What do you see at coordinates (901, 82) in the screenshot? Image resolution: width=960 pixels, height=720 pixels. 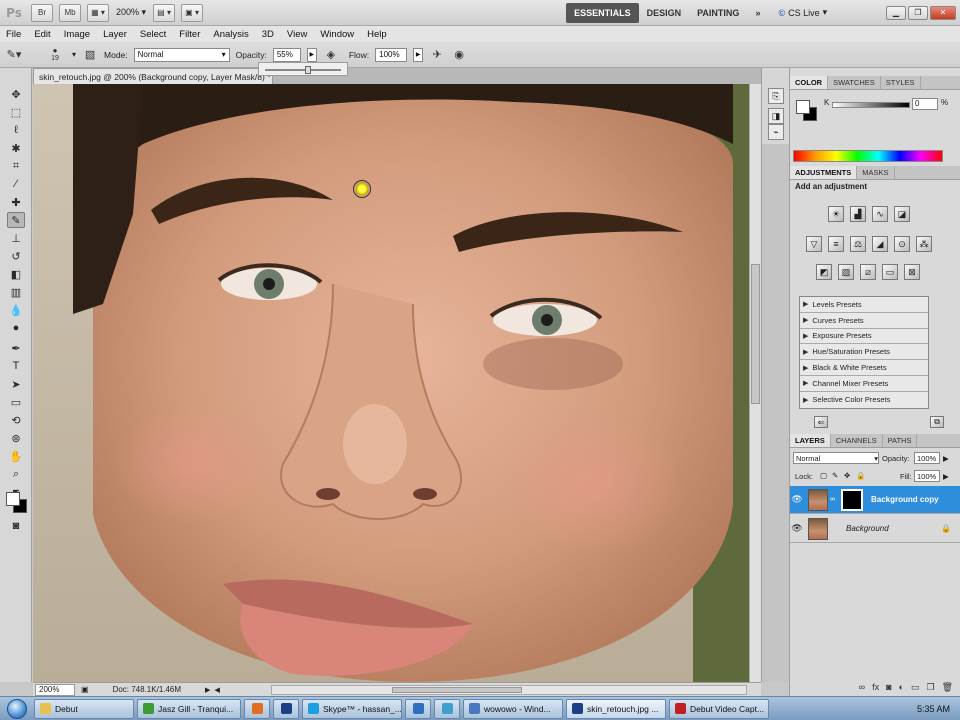 I see `tab-styles: STYLES` at bounding box center [901, 82].